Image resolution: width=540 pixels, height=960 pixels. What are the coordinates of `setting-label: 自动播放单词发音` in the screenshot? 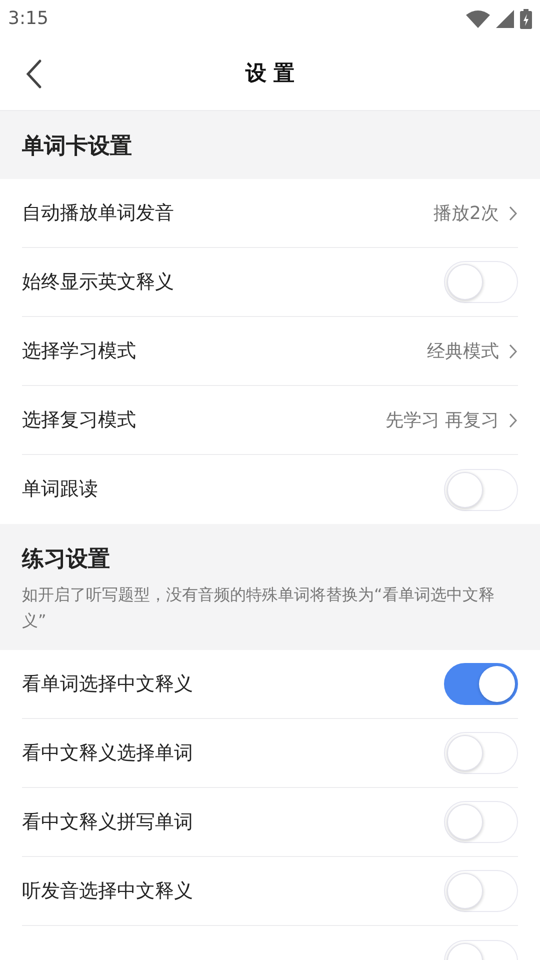 It's located at (98, 213).